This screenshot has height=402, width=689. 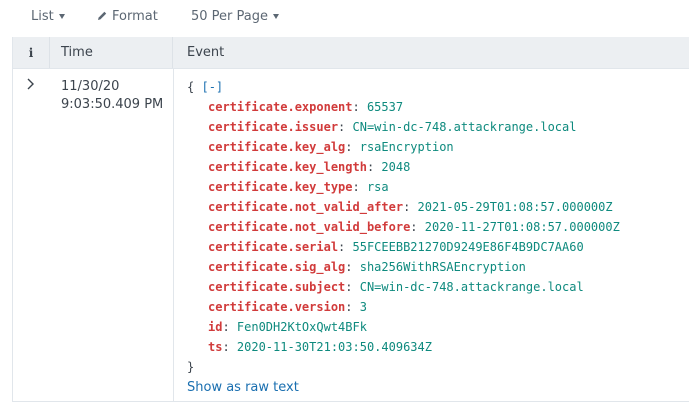 I want to click on info-column-header: i, so click(x=31, y=52).